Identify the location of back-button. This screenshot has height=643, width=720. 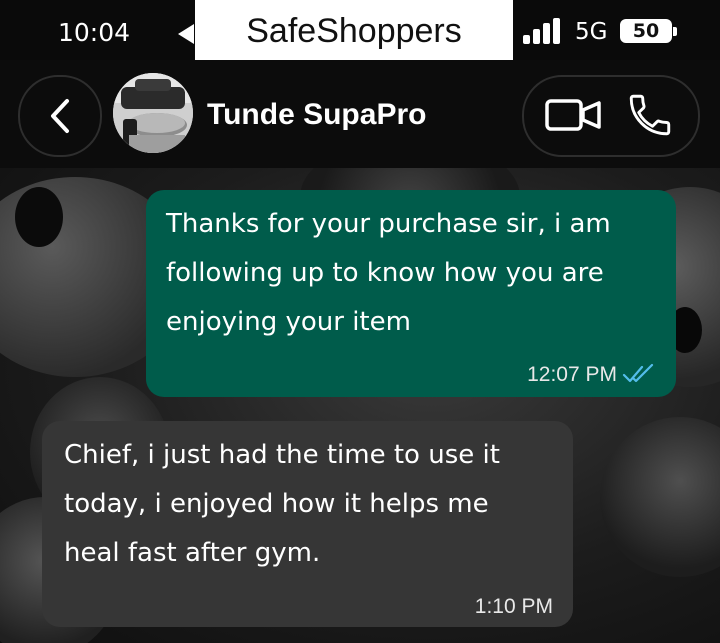
(60, 116).